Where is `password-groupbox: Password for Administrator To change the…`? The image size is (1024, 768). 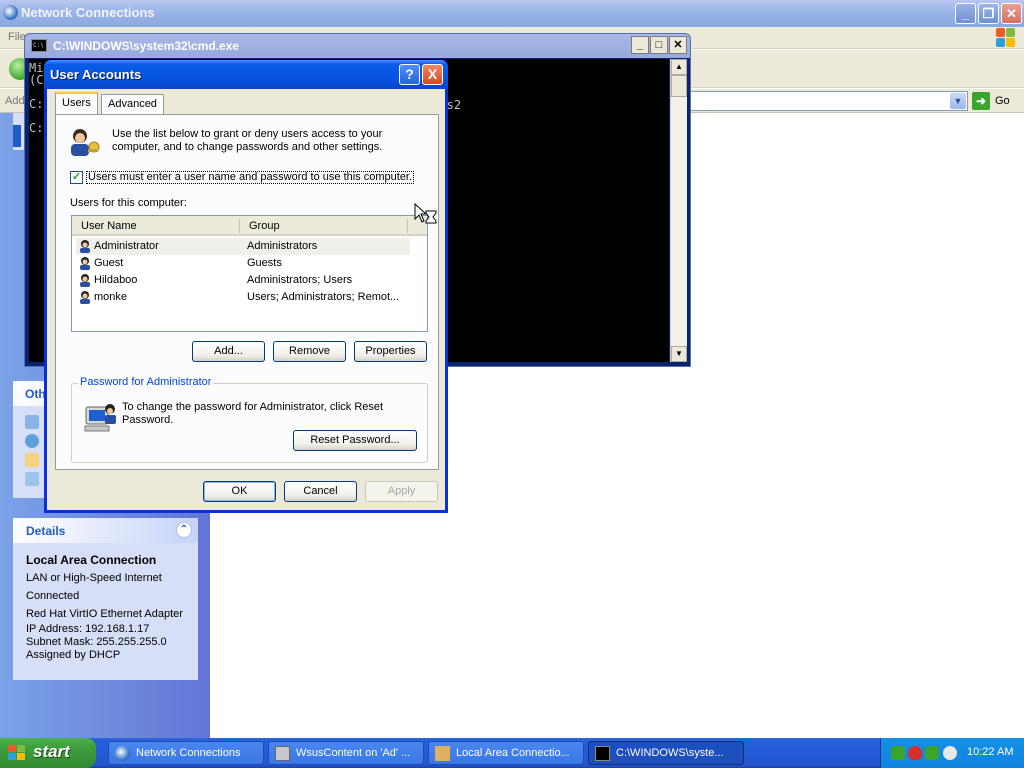
password-groupbox: Password for Administrator To change the… is located at coordinates (249, 419).